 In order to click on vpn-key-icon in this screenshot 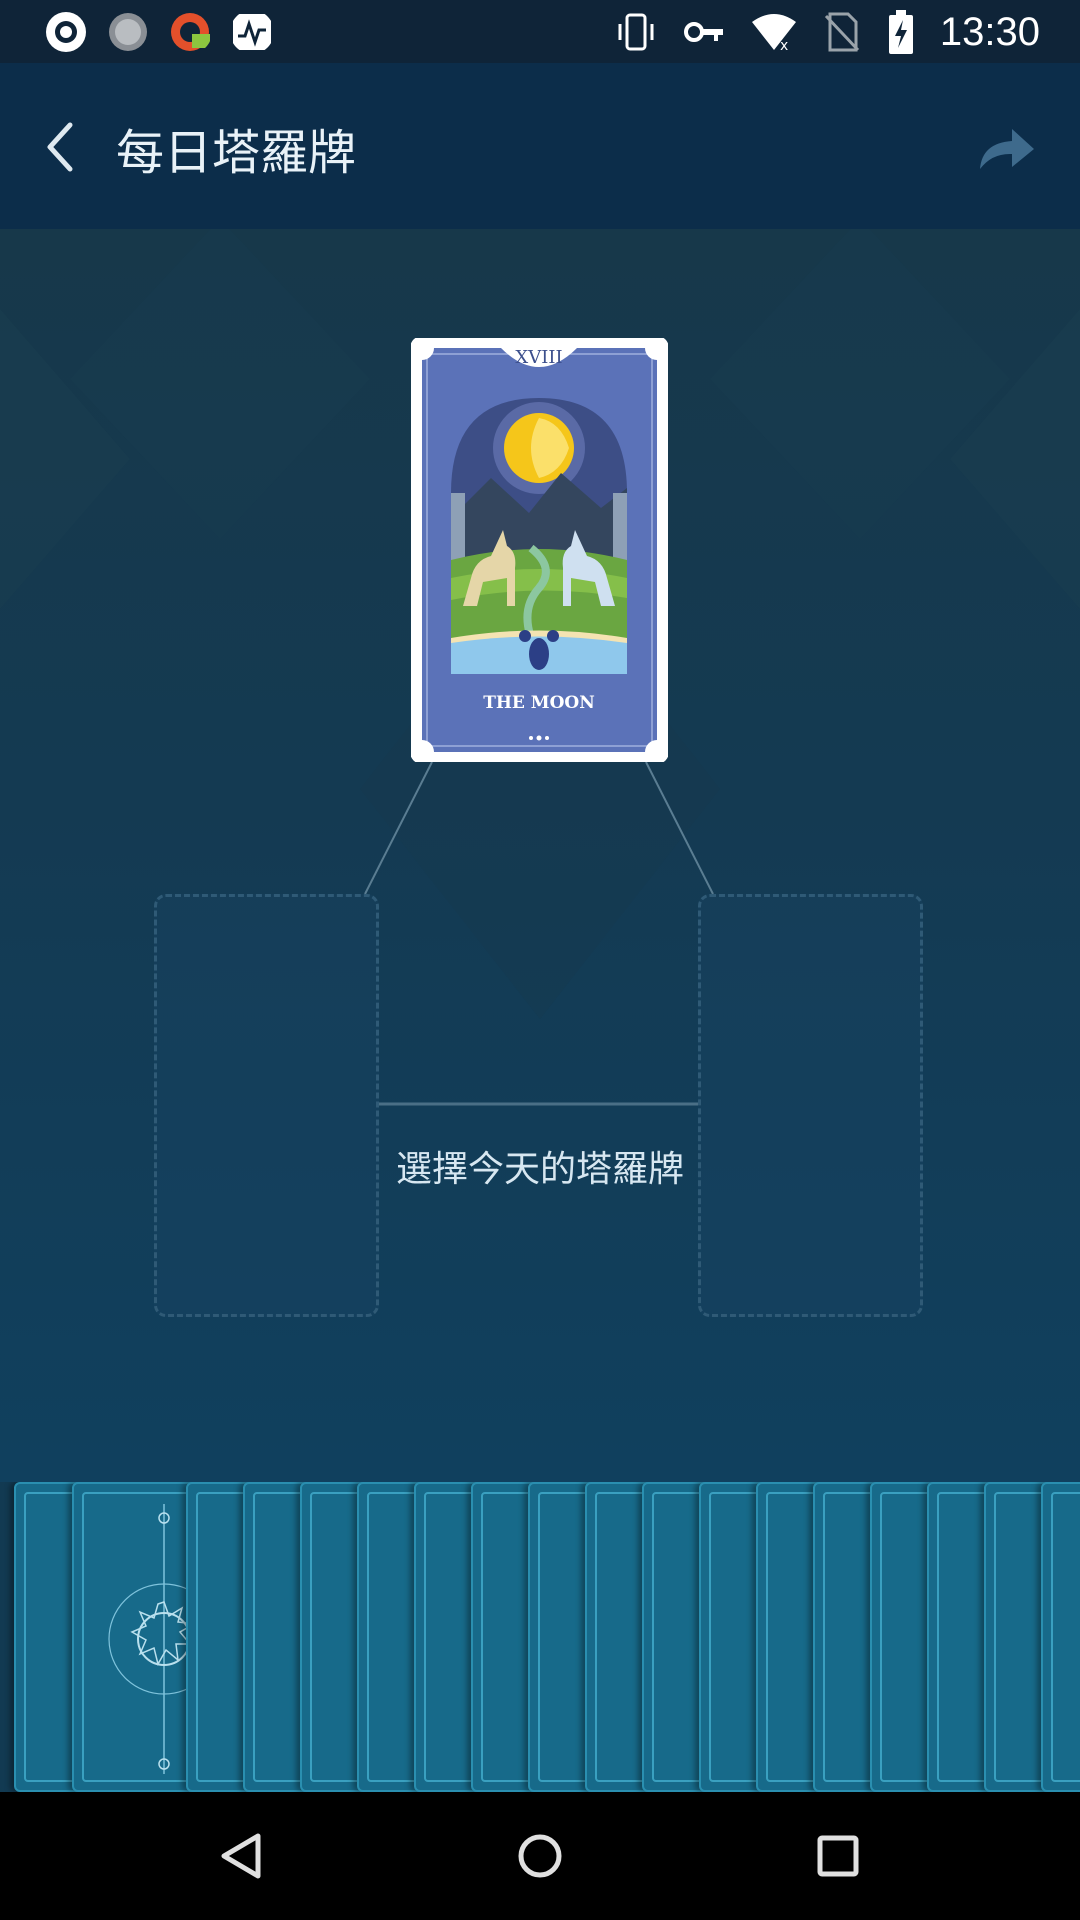, I will do `click(703, 32)`.